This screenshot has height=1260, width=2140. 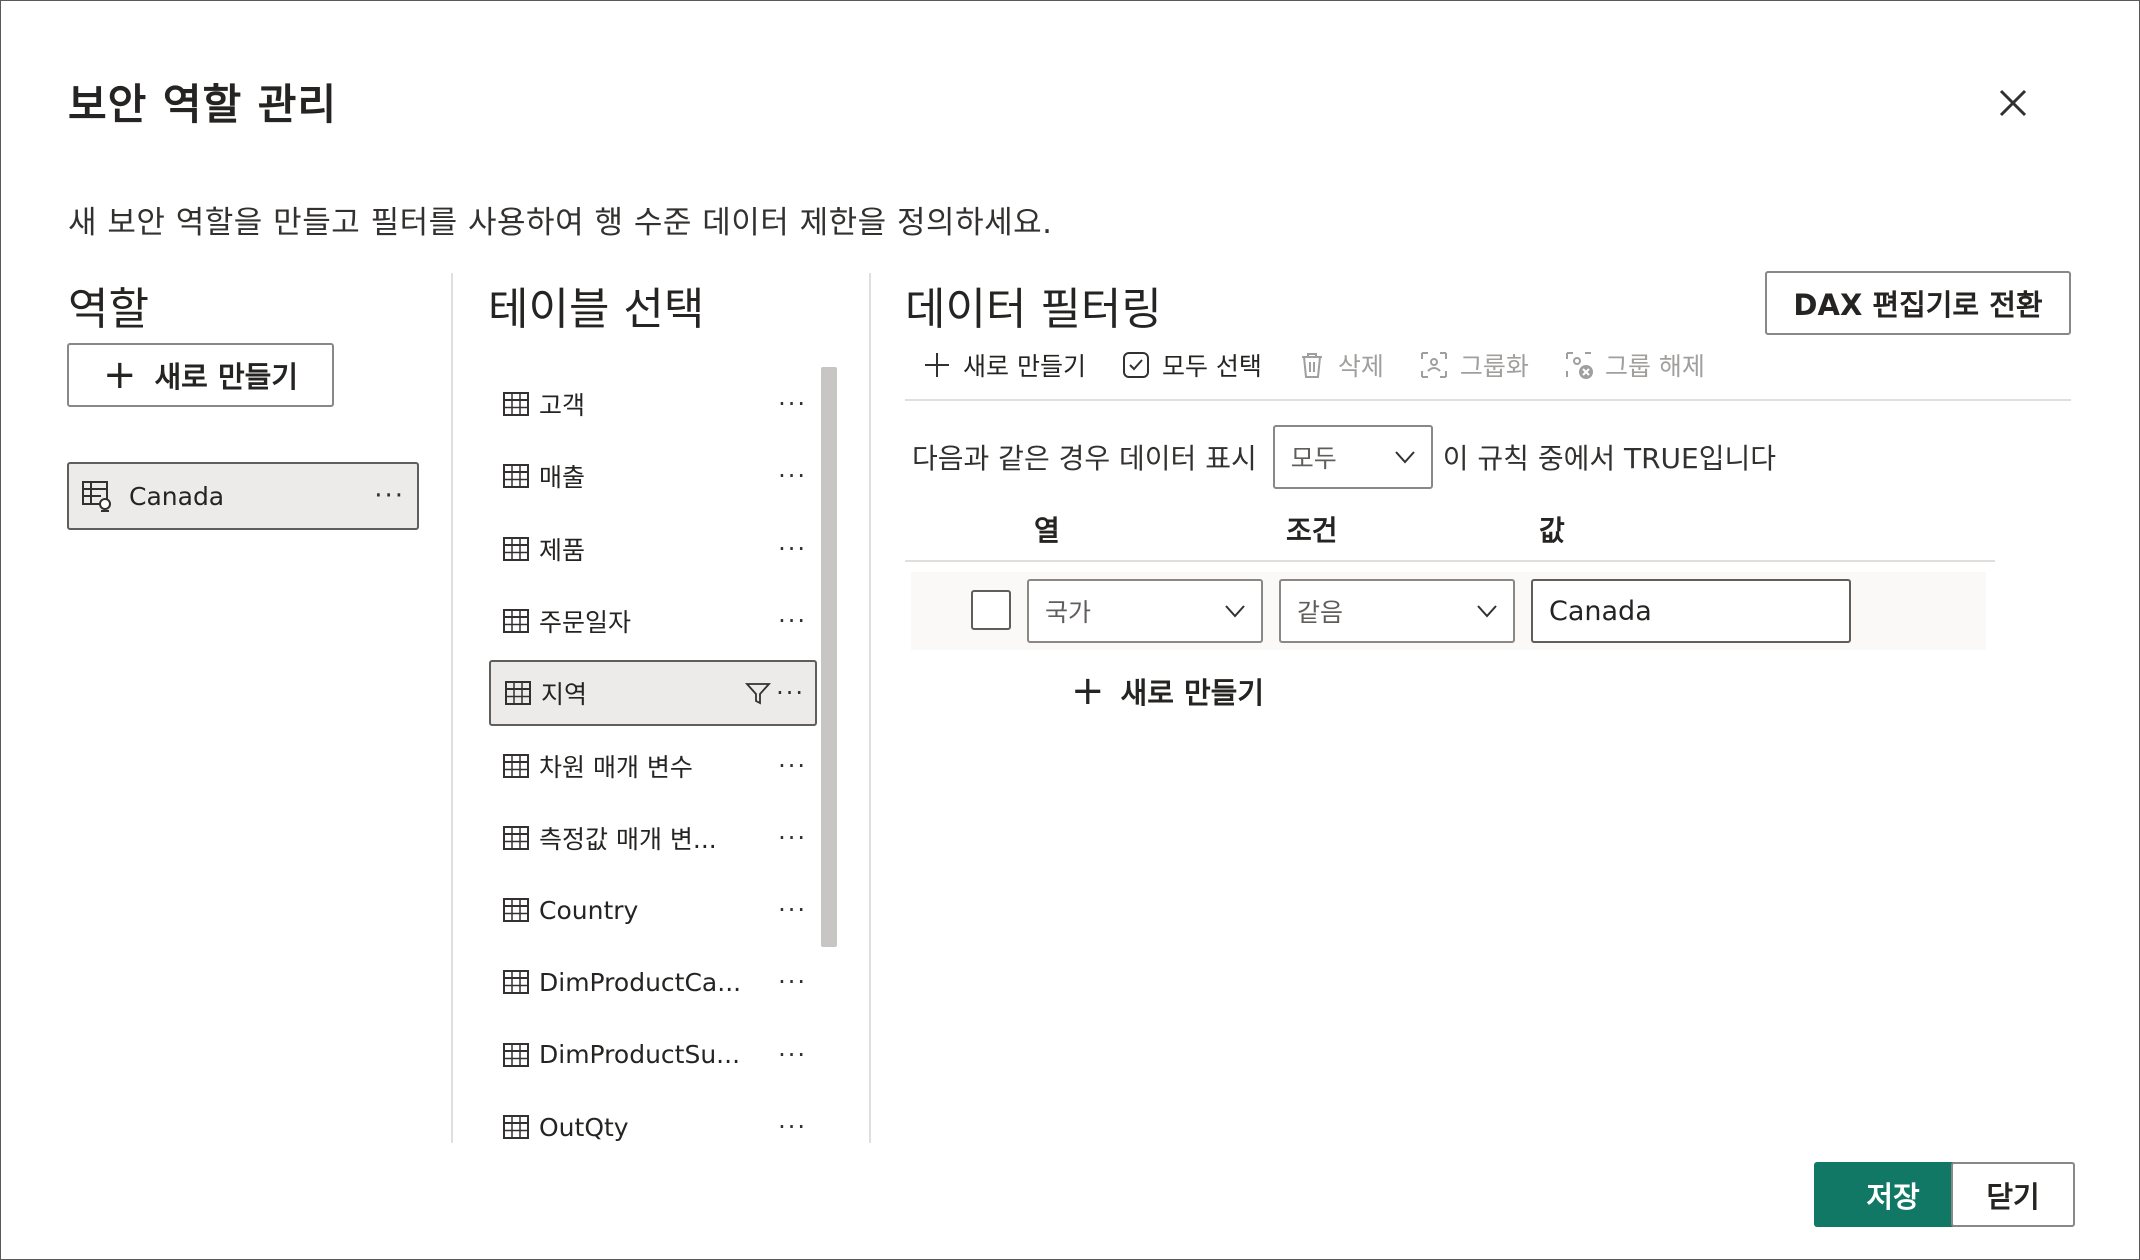 I want to click on table-label: Country, so click(x=589, y=910).